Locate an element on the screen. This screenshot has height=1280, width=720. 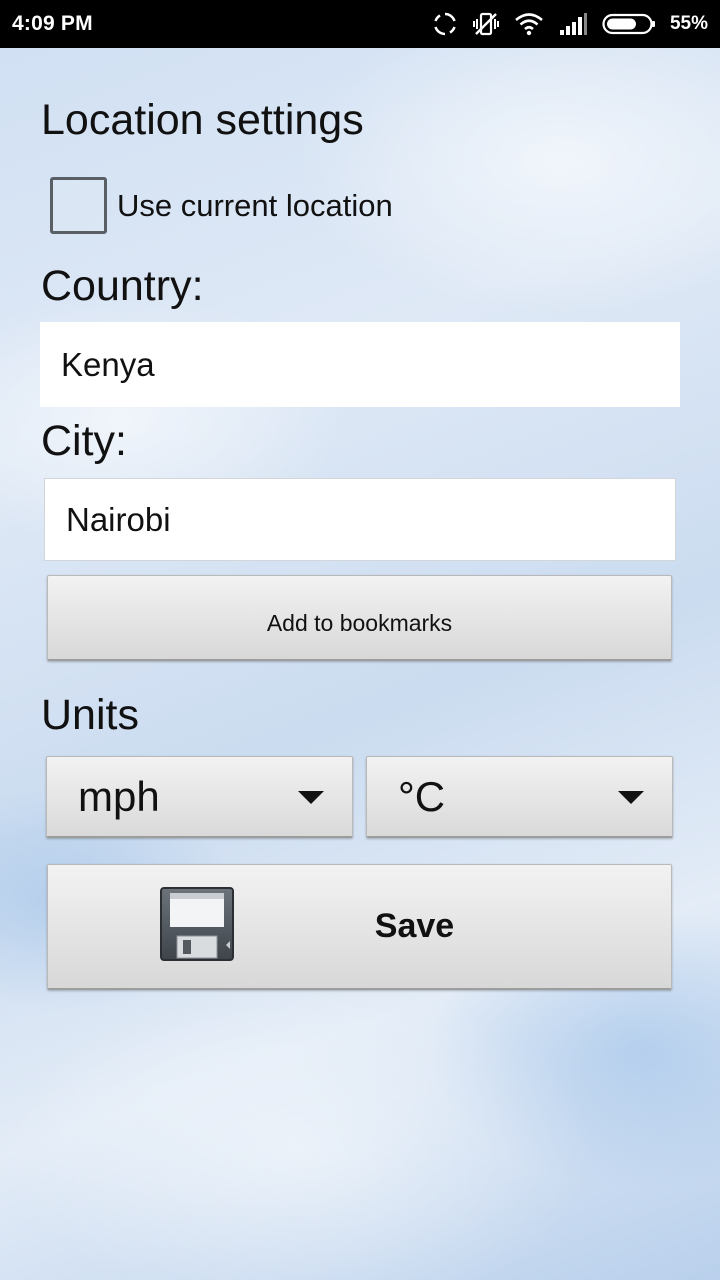
city-label: City: is located at coordinates (84, 441).